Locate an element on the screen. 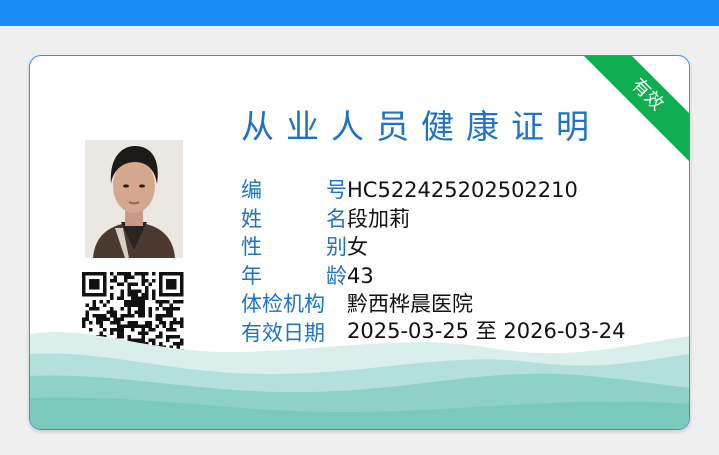 This screenshot has width=719, height=455. field-row-number: 编号 HC522425202502210 is located at coordinates (451, 191).